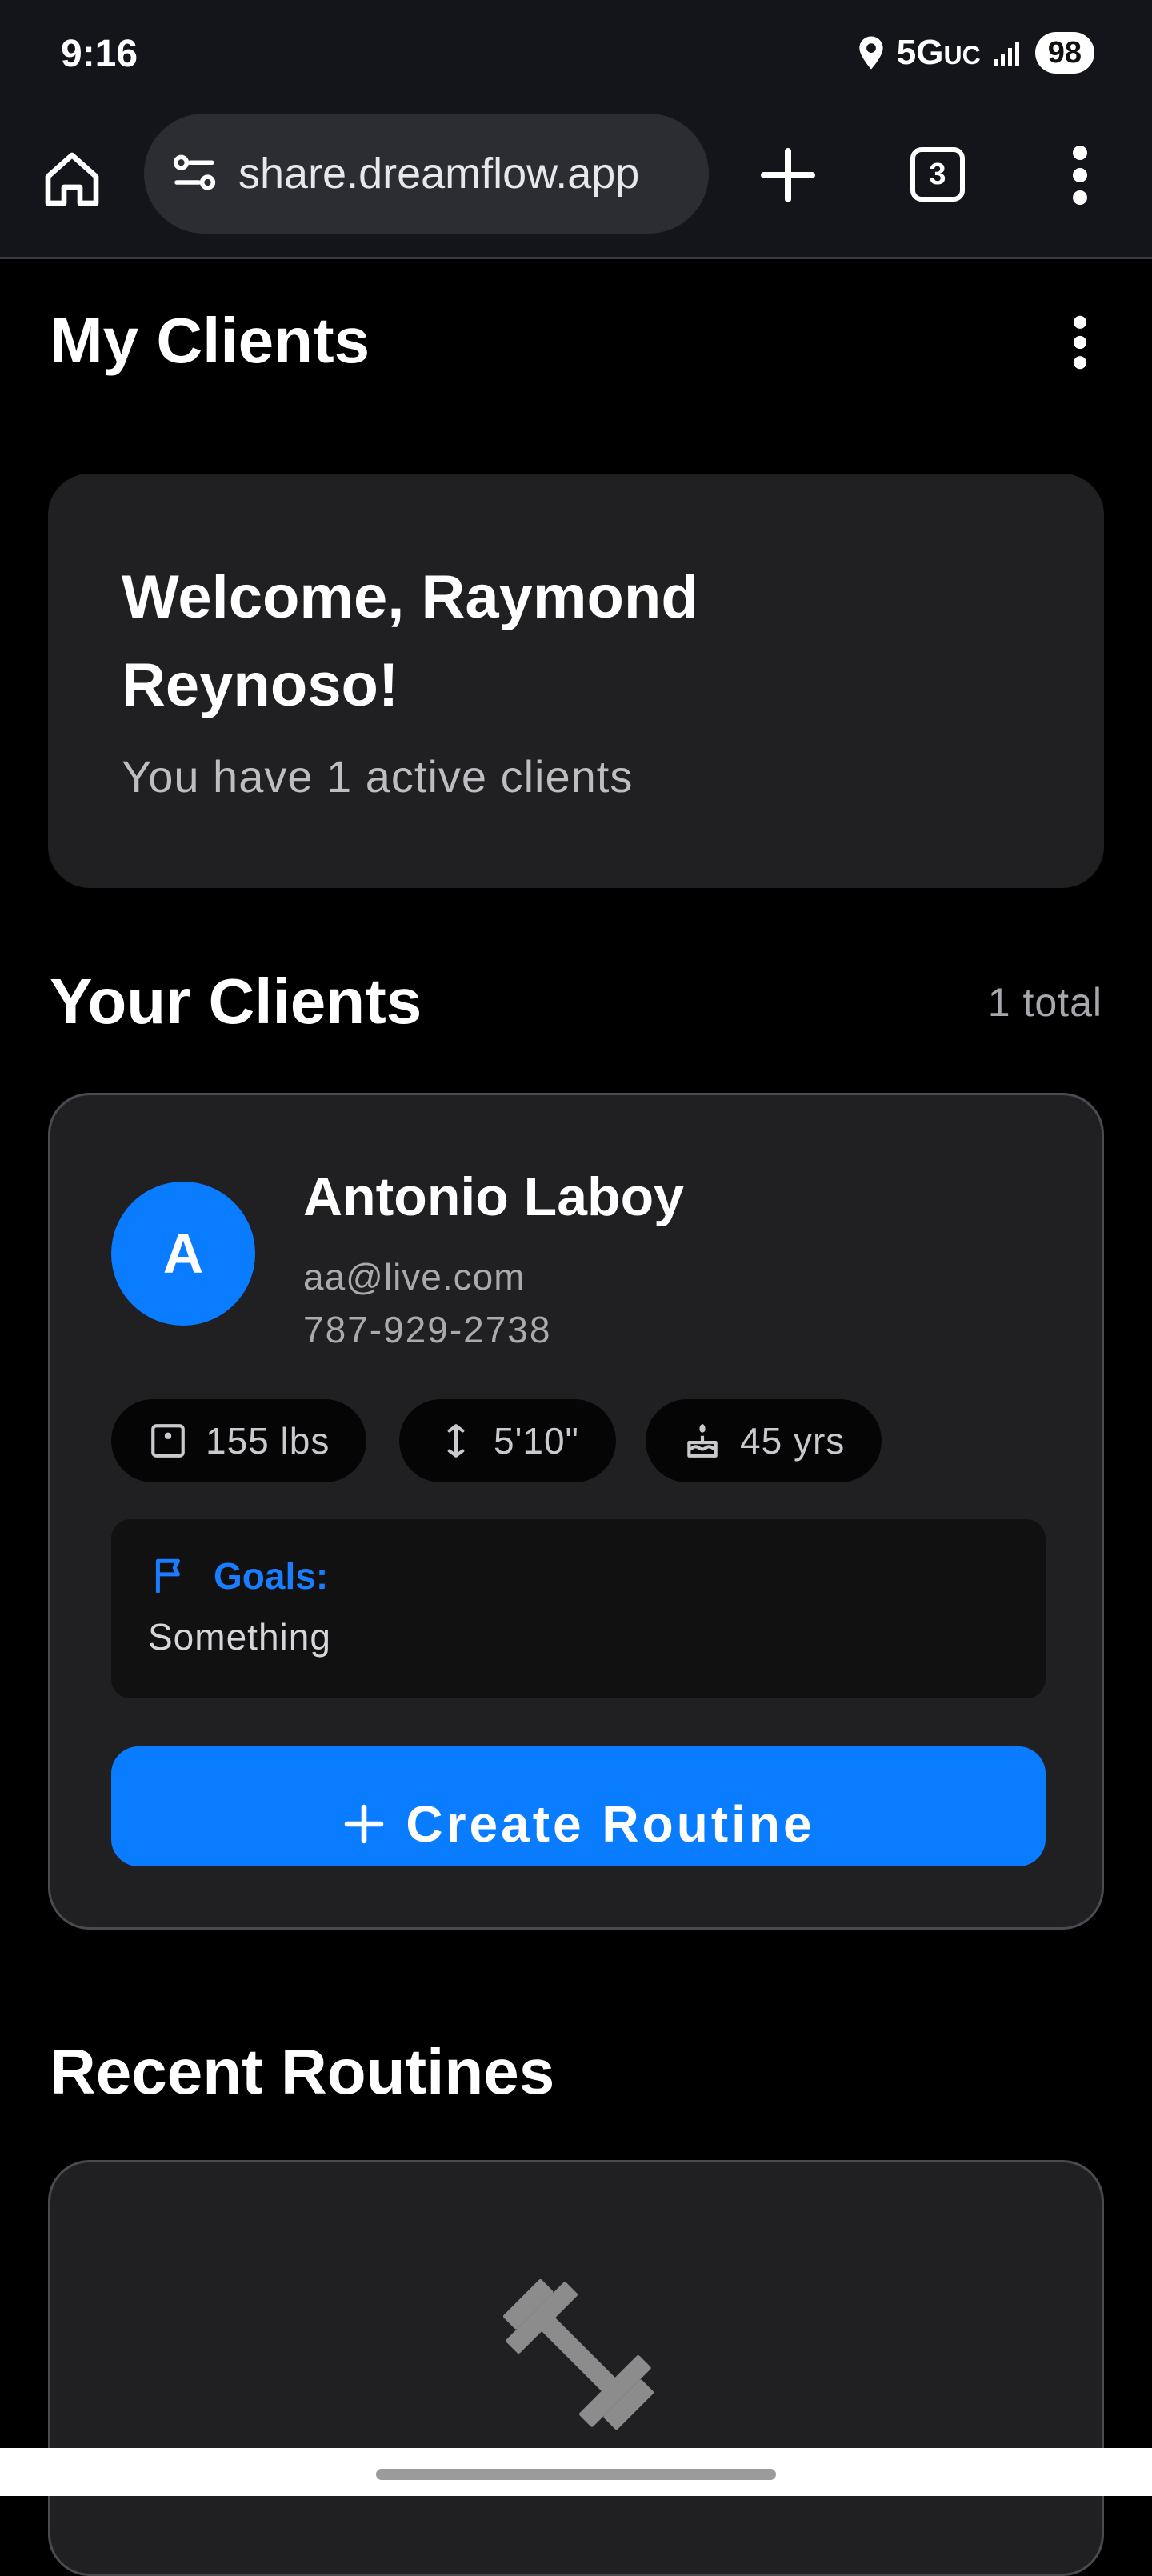 This screenshot has height=2576, width=1152. I want to click on status-bar: 9:16 5GUC 98, so click(576, 53).